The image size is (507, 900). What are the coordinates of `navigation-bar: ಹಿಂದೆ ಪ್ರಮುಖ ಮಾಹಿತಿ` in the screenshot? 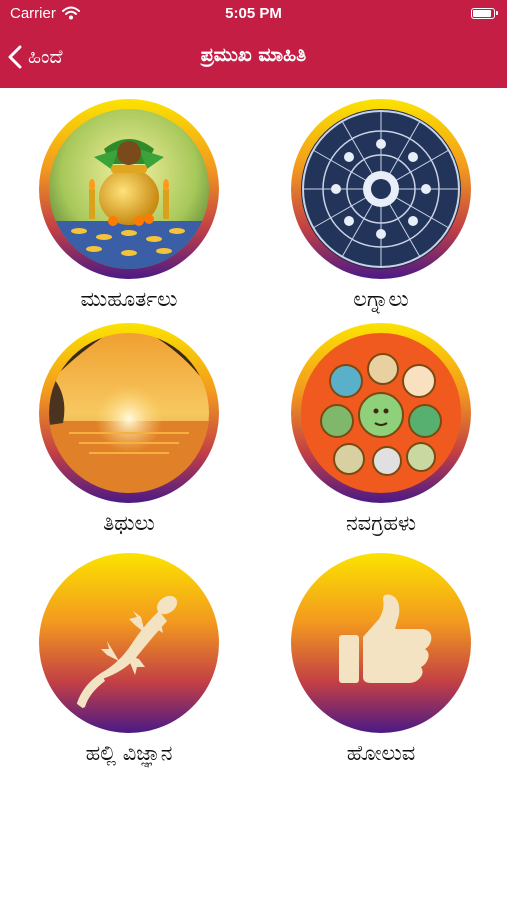 It's located at (253, 58).